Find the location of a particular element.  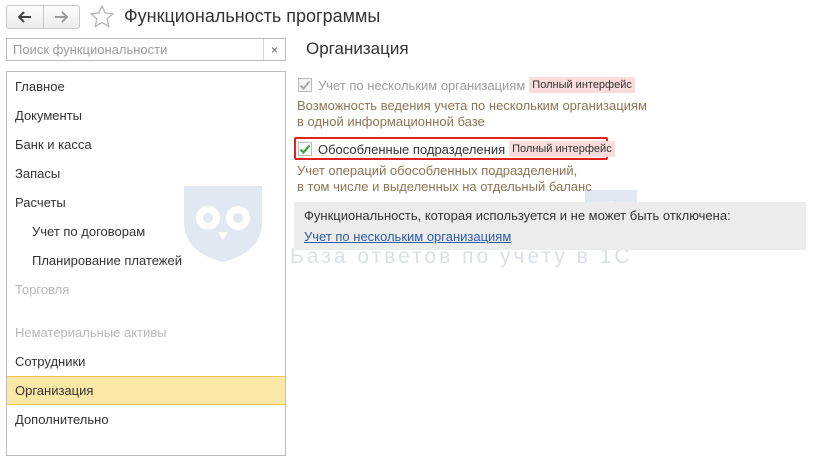

arrow-right-icon is located at coordinates (62, 17).